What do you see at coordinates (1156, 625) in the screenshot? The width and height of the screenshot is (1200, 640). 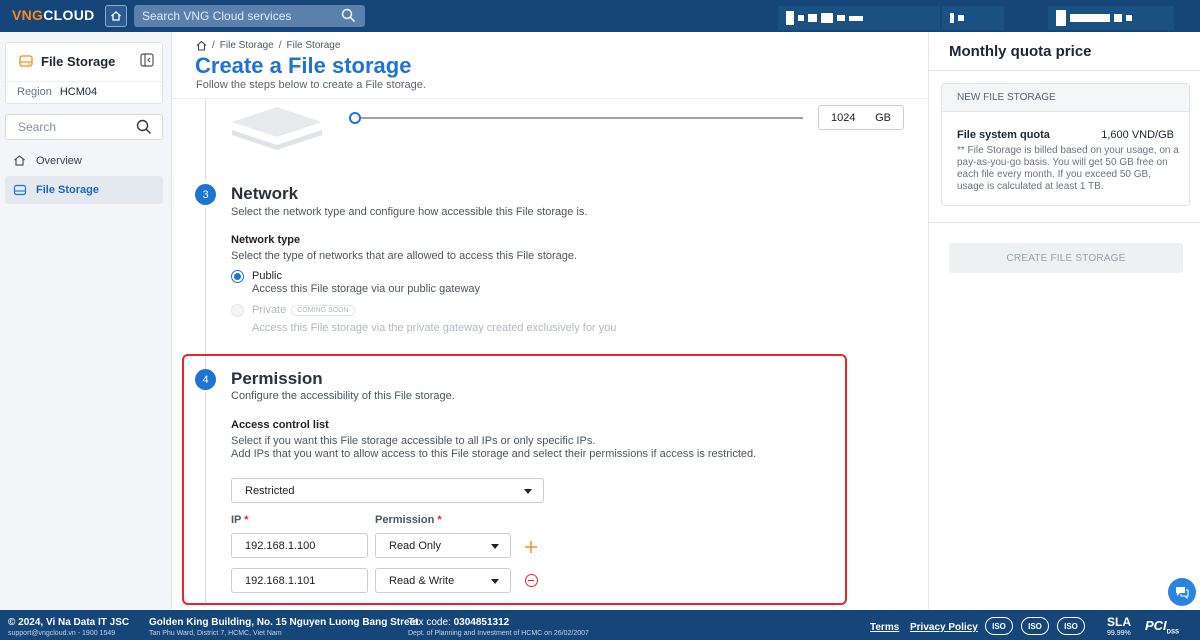 I see `pci-text: PCI` at bounding box center [1156, 625].